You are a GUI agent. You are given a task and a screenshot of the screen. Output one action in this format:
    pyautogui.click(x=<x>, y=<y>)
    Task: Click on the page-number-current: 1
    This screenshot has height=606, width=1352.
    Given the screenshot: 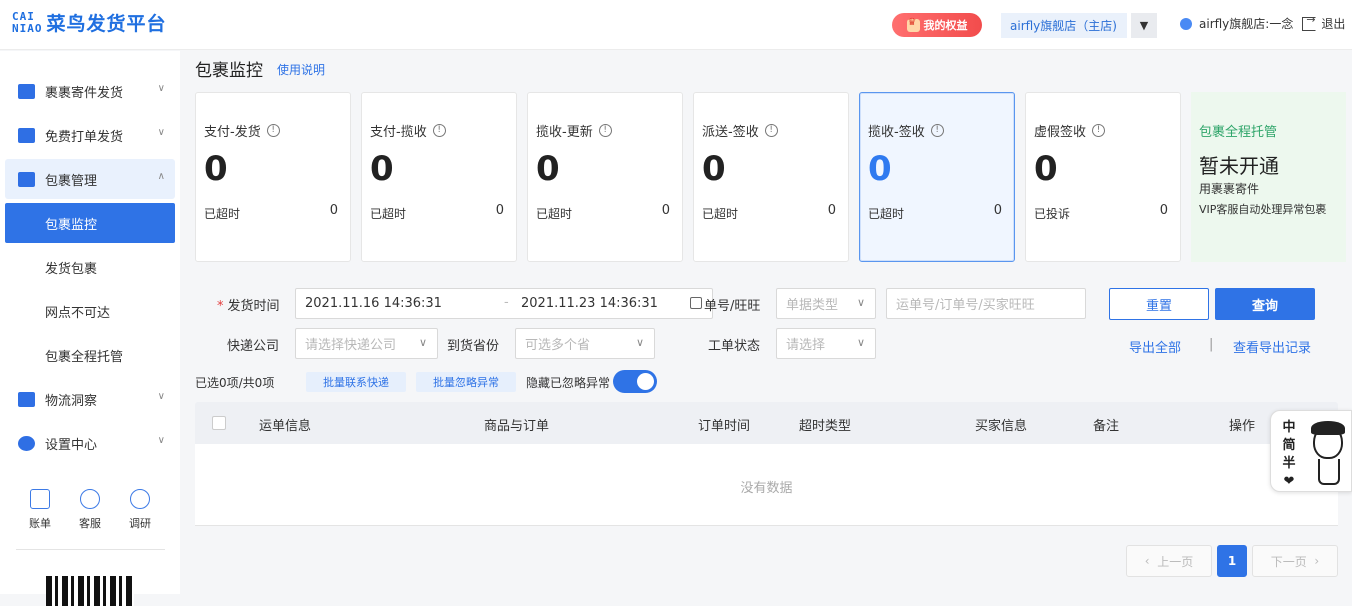 What is the action you would take?
    pyautogui.click(x=1232, y=561)
    